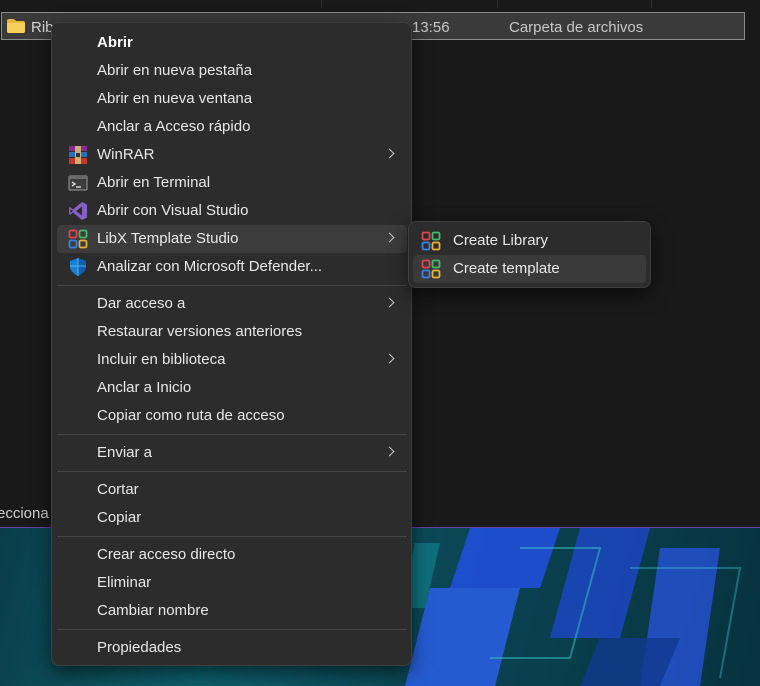 The height and width of the screenshot is (686, 760). I want to click on menu-item-winrar: WinRAR, so click(232, 155).